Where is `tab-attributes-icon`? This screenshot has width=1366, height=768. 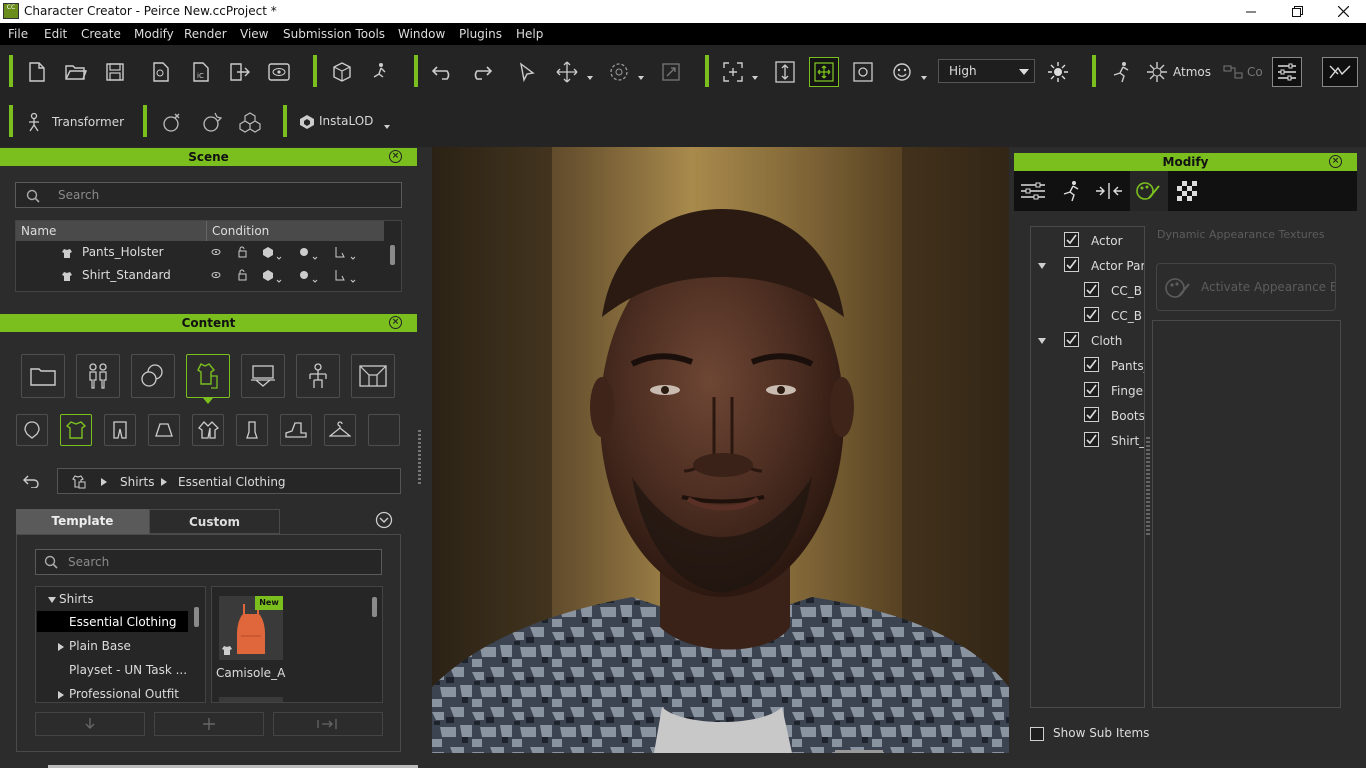
tab-attributes-icon is located at coordinates (1033, 191).